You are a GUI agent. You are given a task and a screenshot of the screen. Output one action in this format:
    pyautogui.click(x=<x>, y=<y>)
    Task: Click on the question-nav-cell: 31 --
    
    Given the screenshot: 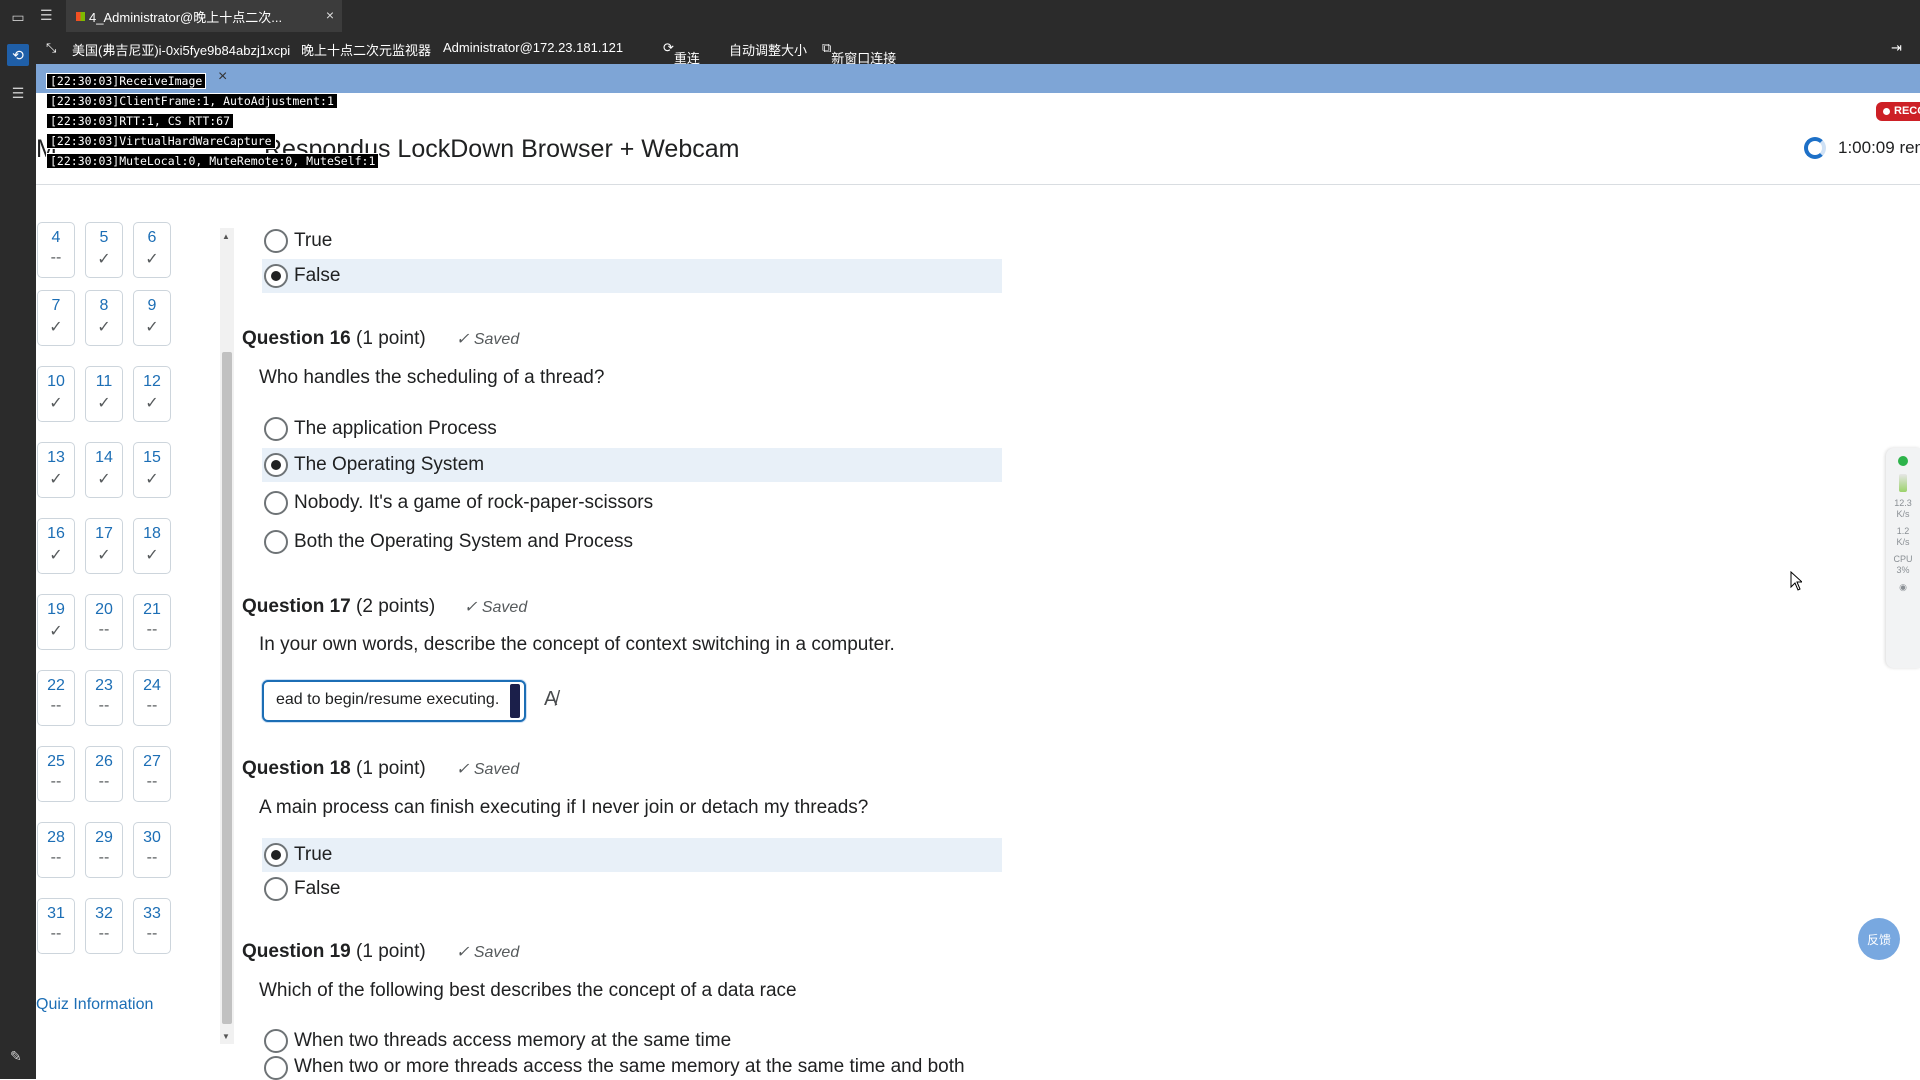 What is the action you would take?
    pyautogui.click(x=56, y=926)
    